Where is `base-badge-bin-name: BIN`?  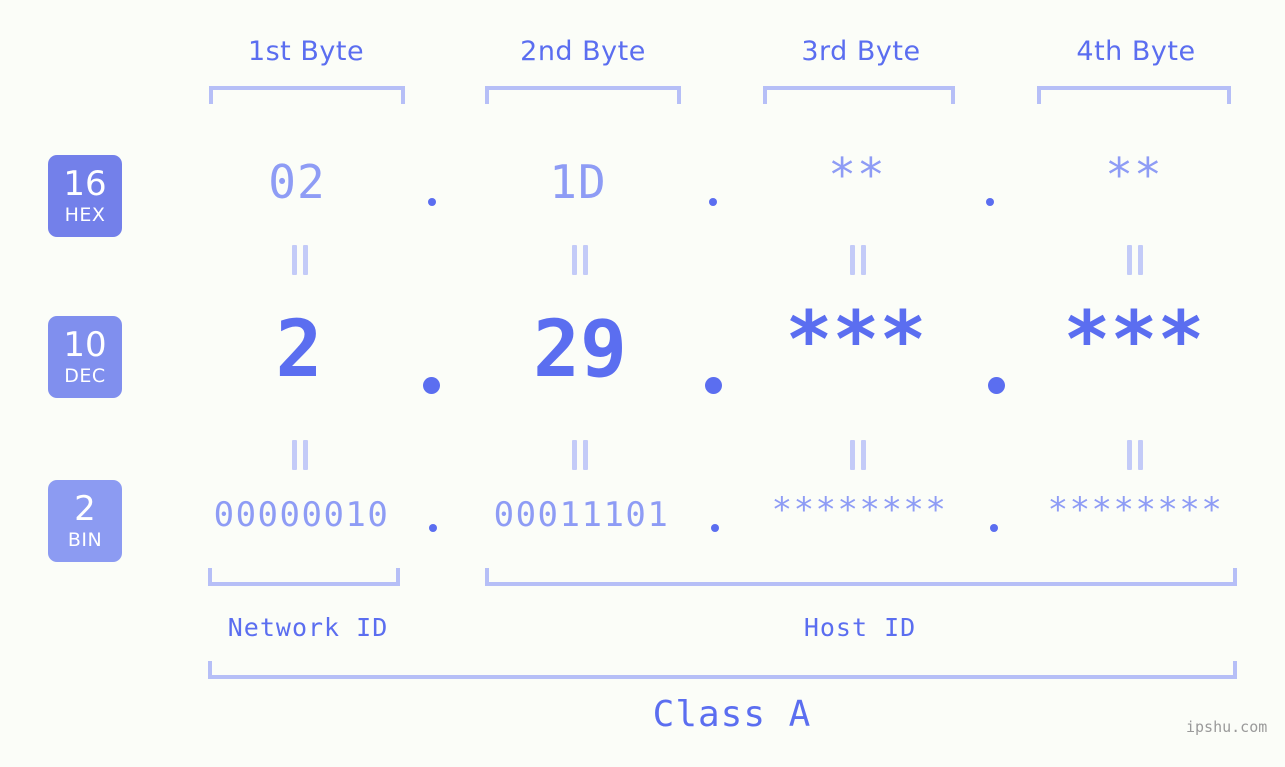
base-badge-bin-name: BIN is located at coordinates (85, 540).